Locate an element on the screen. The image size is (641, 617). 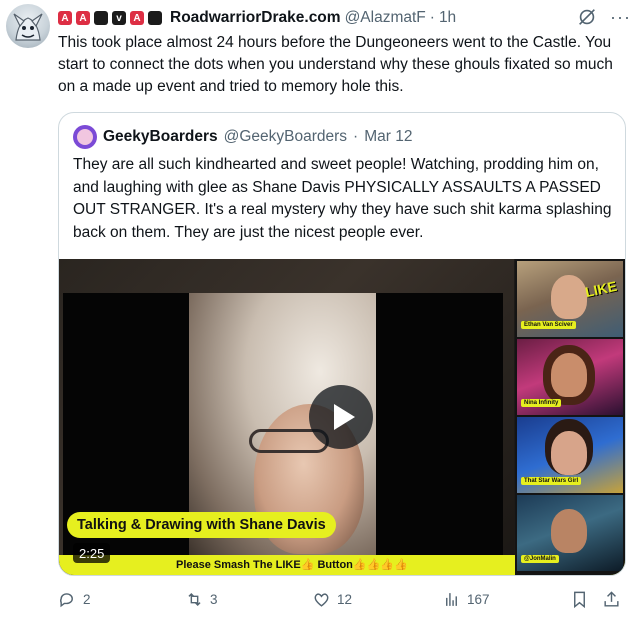
webcam-tile: @JonMalin is located at coordinates (570, 533).